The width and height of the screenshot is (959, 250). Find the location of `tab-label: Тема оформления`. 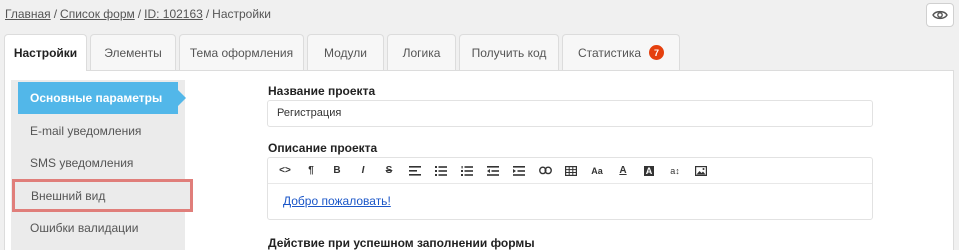

tab-label: Тема оформления is located at coordinates (241, 52).